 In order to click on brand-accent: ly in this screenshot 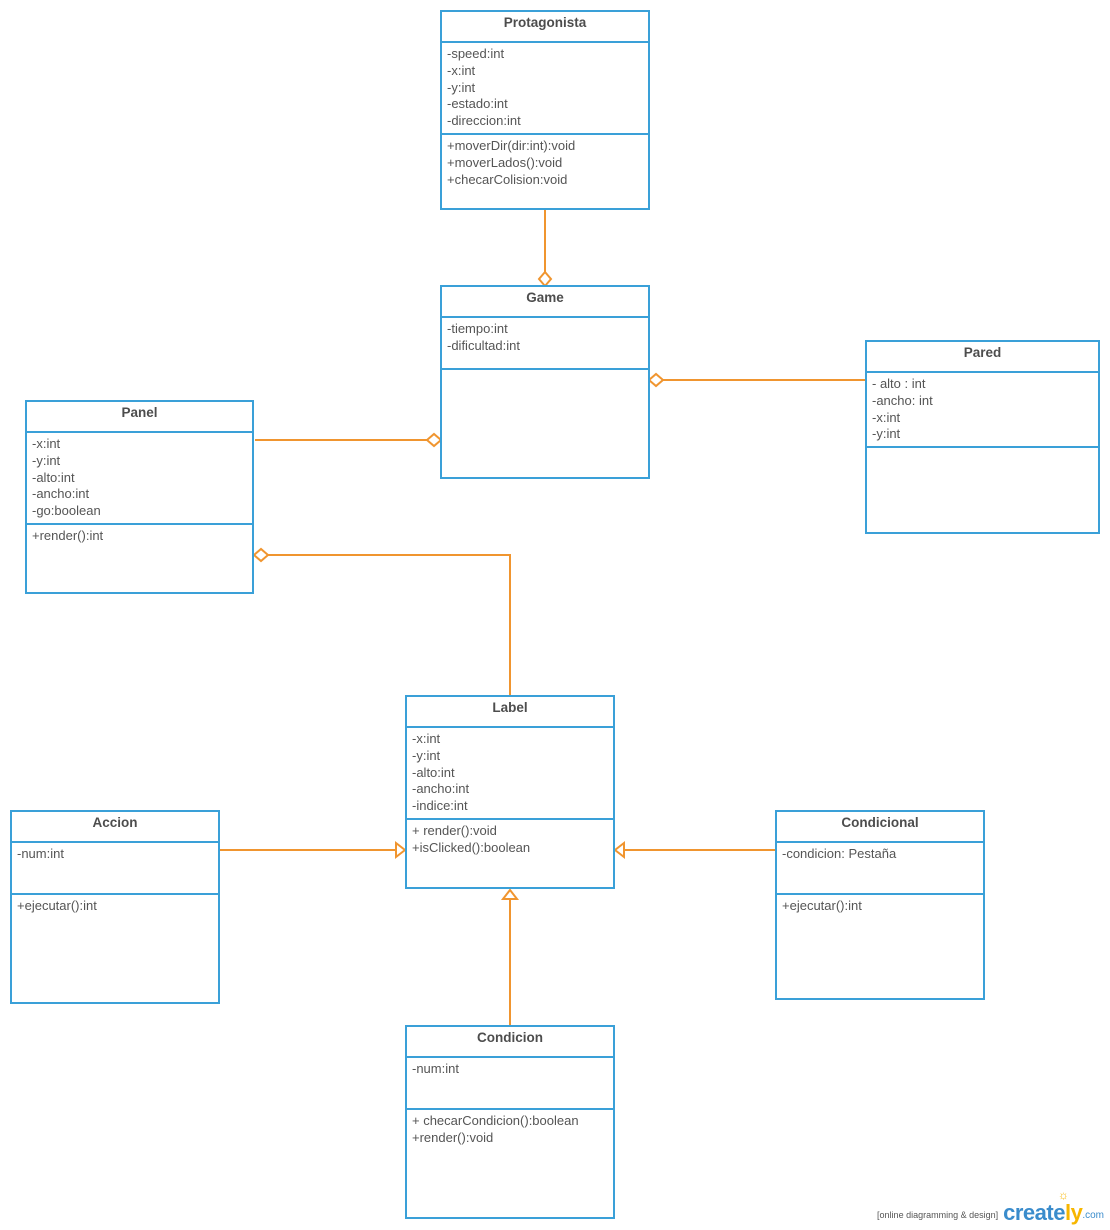, I will do `click(1073, 1212)`.